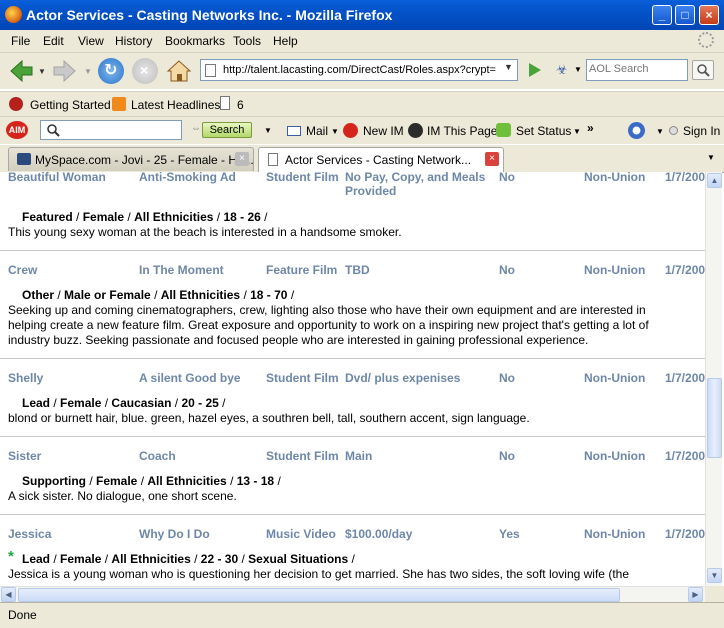  I want to click on scroll-up-icon: ▲, so click(714, 180).